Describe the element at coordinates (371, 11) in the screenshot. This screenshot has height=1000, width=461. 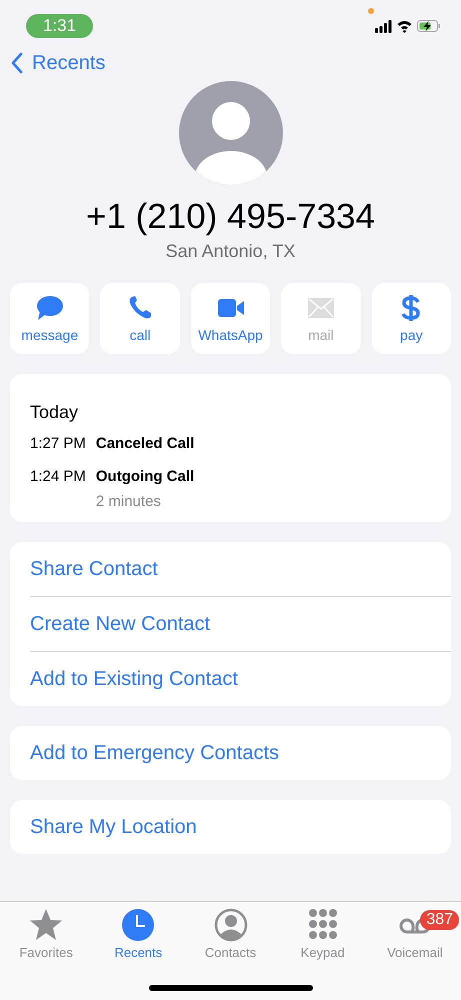
I see `privacy-dot-icon` at that location.